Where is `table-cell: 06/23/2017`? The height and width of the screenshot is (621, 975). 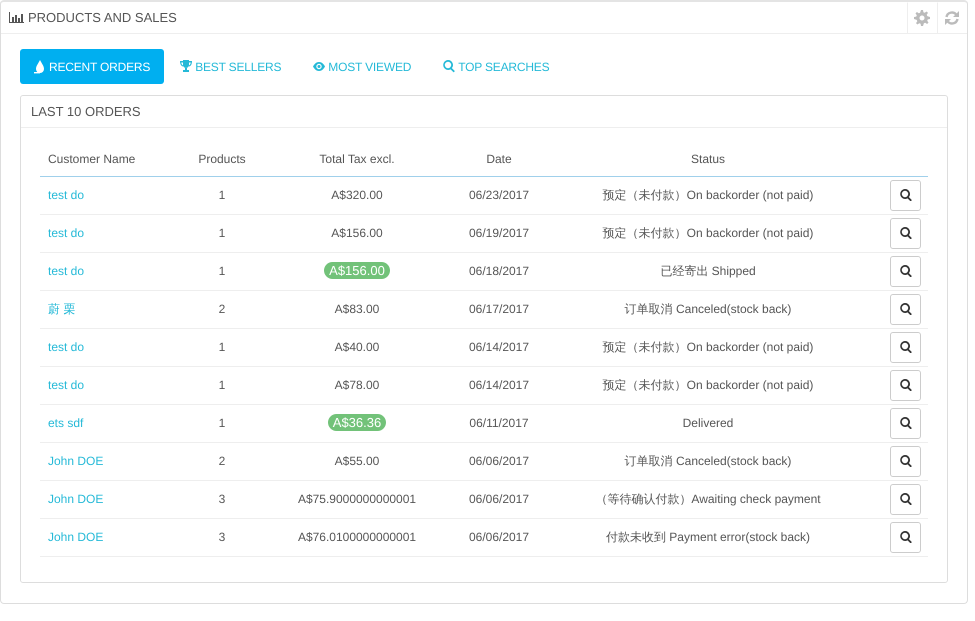 table-cell: 06/23/2017 is located at coordinates (499, 195).